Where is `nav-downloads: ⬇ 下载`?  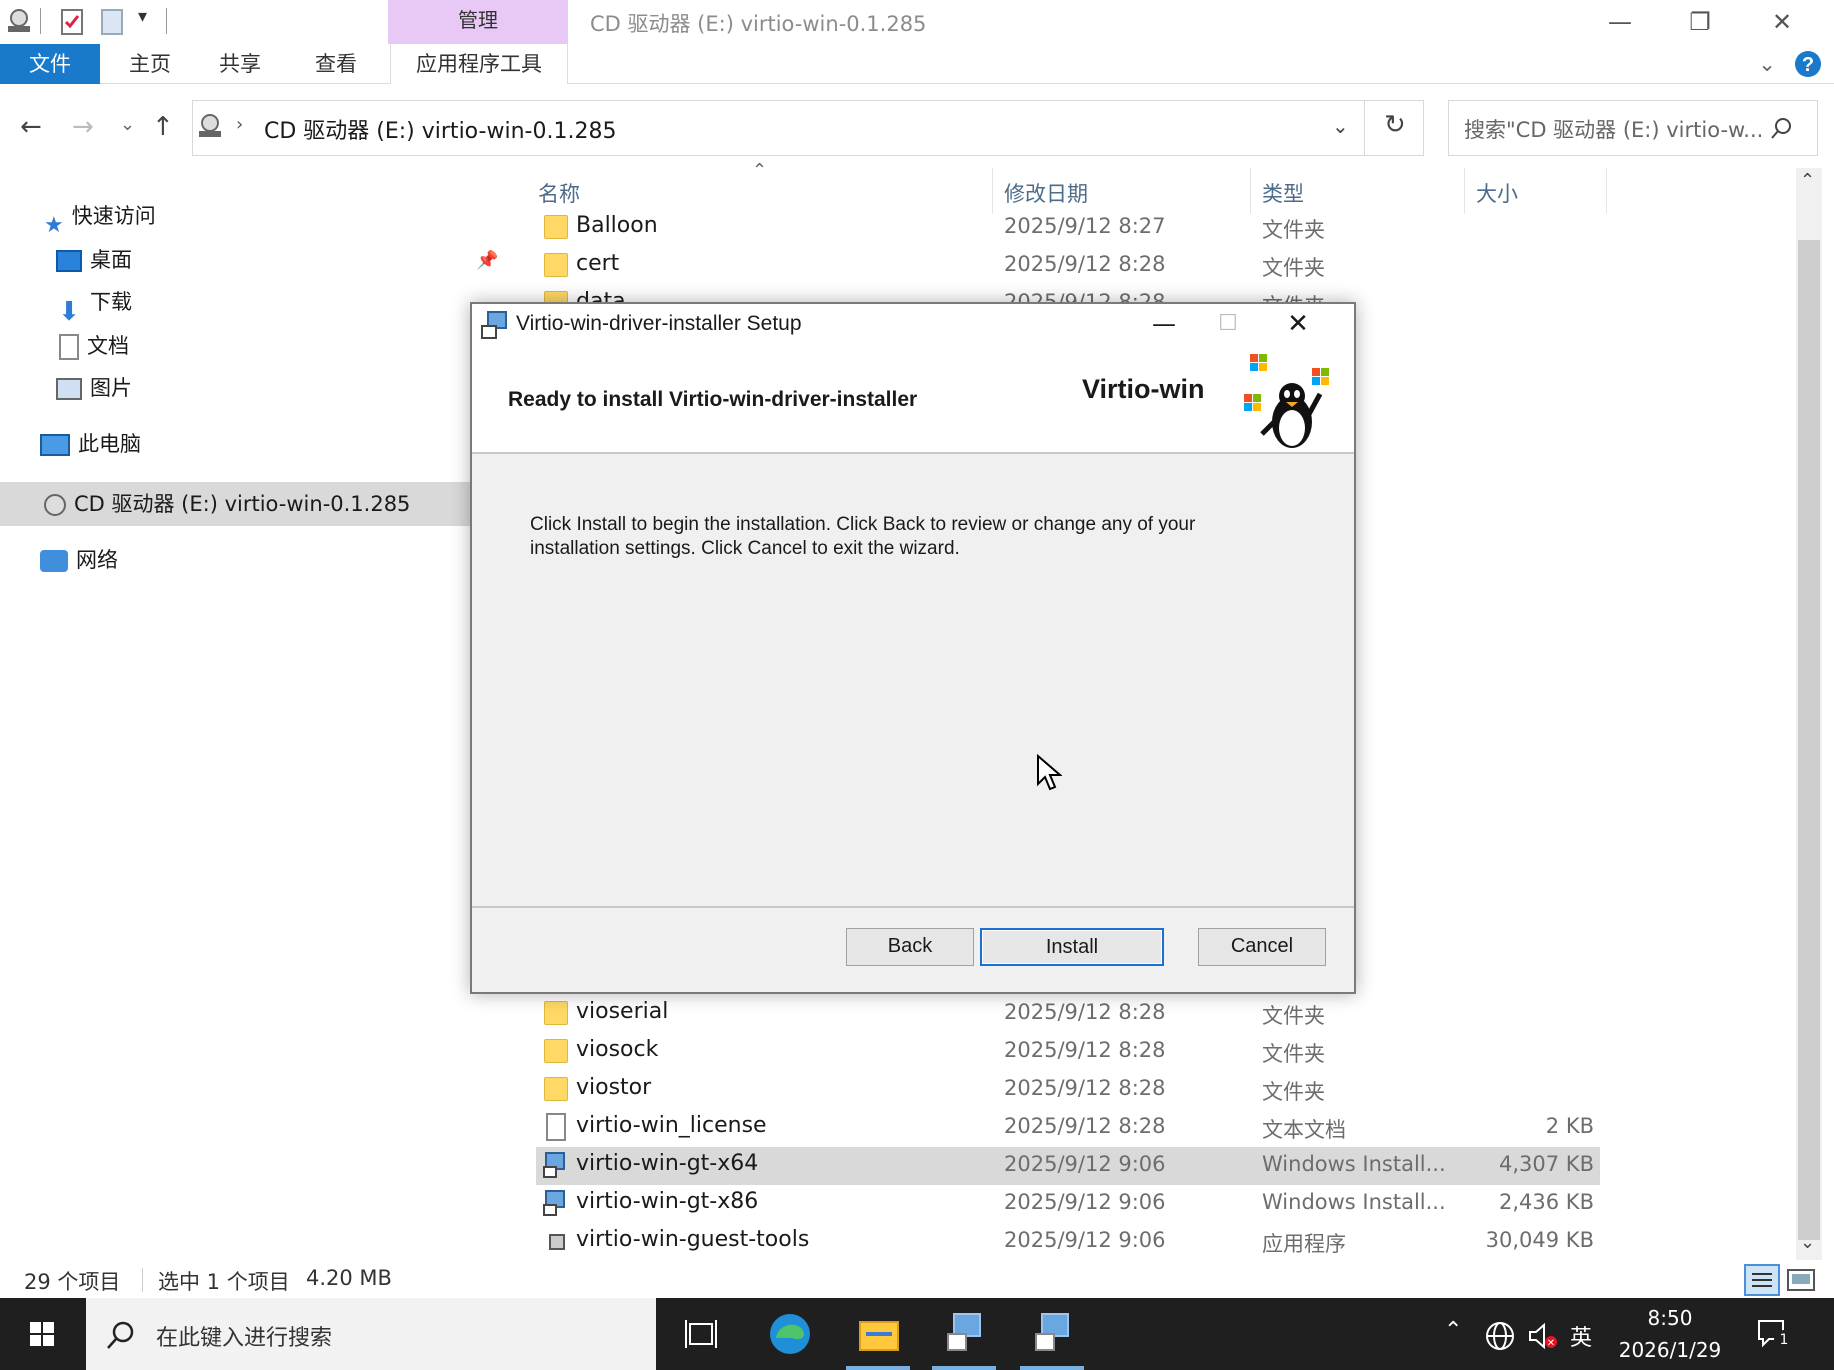
nav-downloads: ⬇ 下载 is located at coordinates (94, 304).